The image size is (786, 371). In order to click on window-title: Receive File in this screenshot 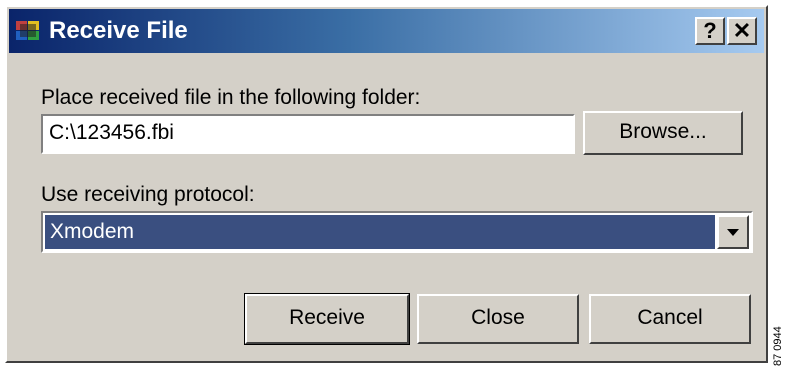, I will do `click(118, 30)`.